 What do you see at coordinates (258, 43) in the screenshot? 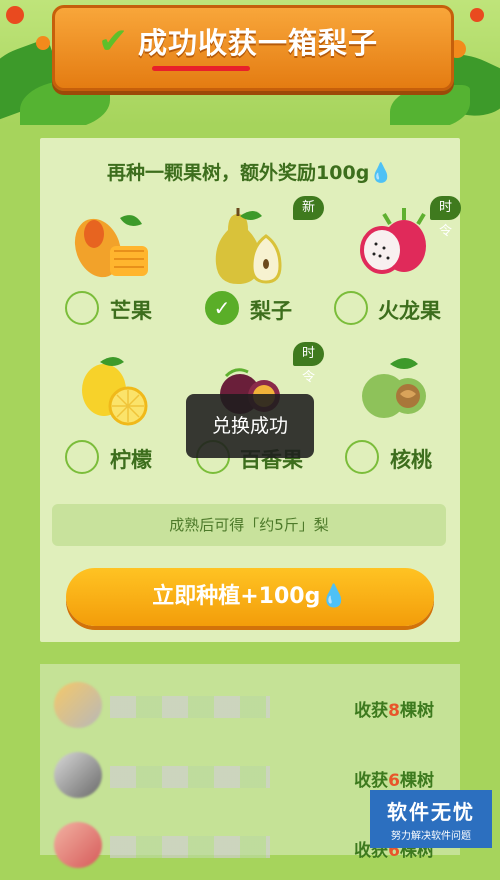
I see `page-title: 成功收获一箱梨子` at bounding box center [258, 43].